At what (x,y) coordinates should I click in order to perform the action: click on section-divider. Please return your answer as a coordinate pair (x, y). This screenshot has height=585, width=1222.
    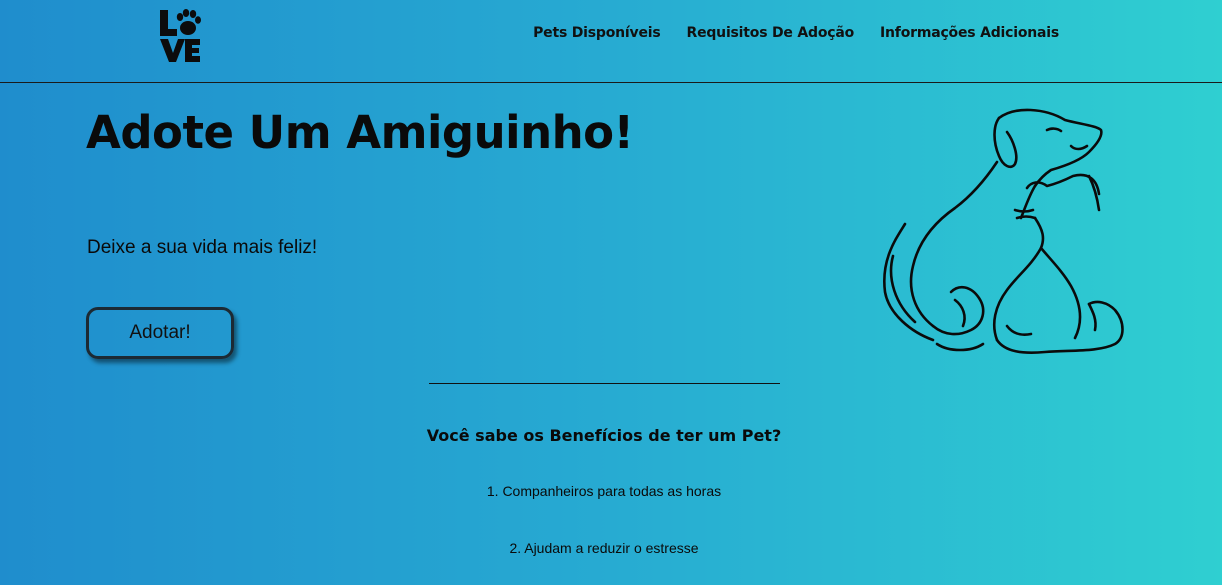
    Looking at the image, I should click on (604, 383).